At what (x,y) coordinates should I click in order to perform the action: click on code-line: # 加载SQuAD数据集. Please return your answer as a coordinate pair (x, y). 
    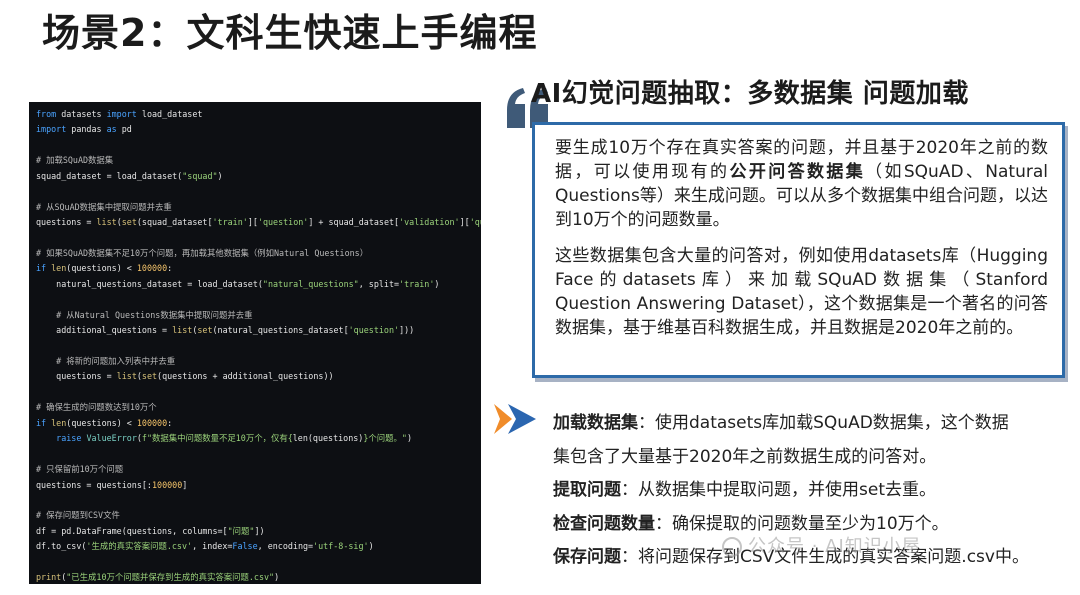
    Looking at the image, I should click on (75, 160).